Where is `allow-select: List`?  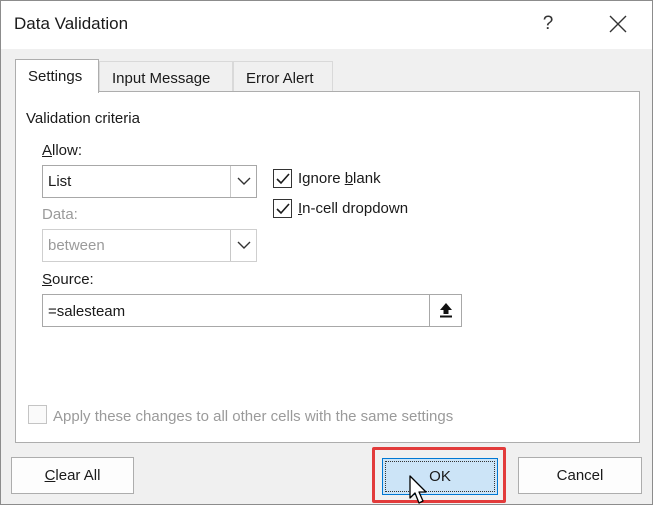 allow-select: List is located at coordinates (149, 181).